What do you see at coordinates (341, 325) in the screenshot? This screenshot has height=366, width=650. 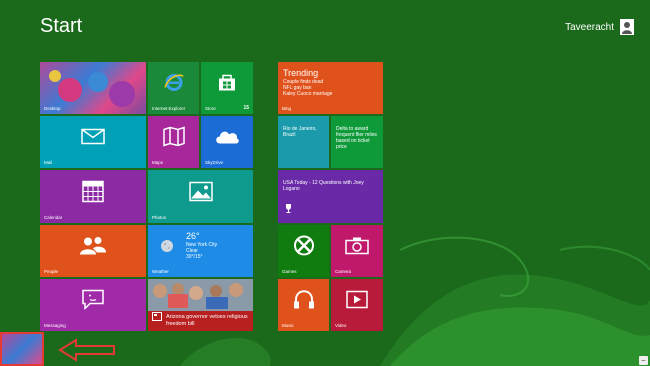 I see `tile-label: Video` at bounding box center [341, 325].